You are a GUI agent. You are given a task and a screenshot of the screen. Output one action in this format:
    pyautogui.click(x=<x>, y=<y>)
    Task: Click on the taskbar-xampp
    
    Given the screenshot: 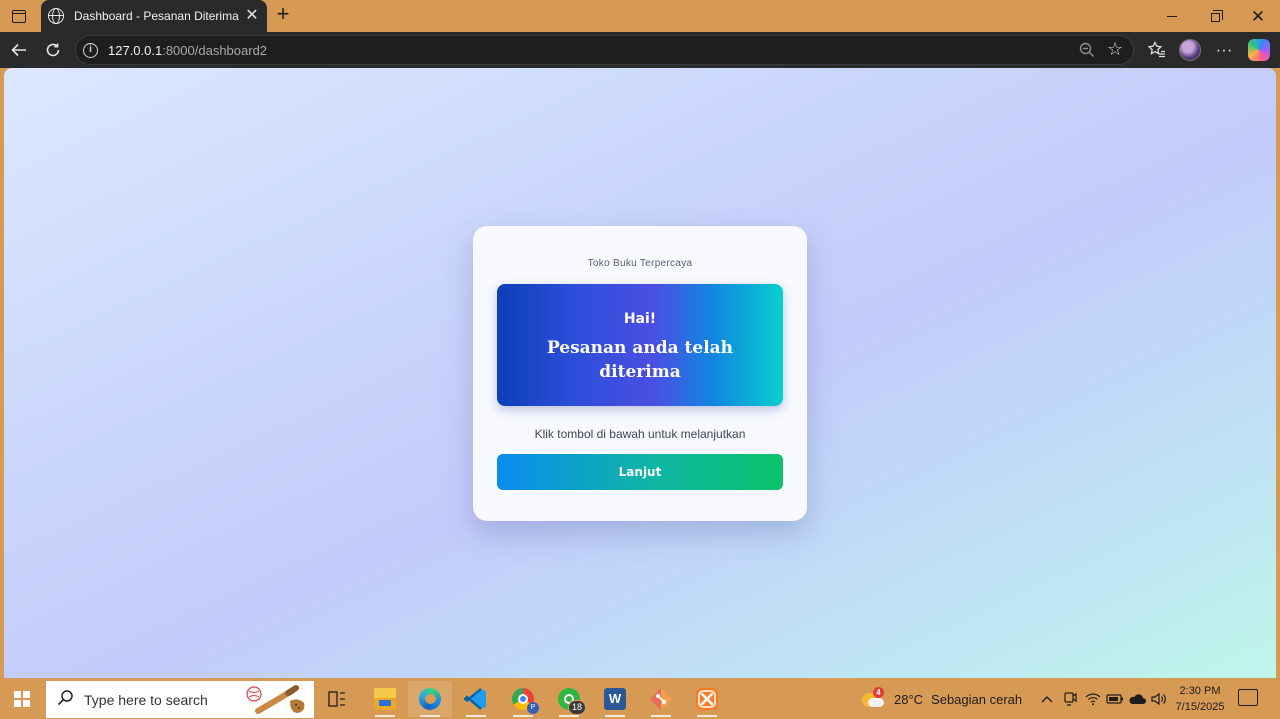 What is the action you would take?
    pyautogui.click(x=707, y=699)
    